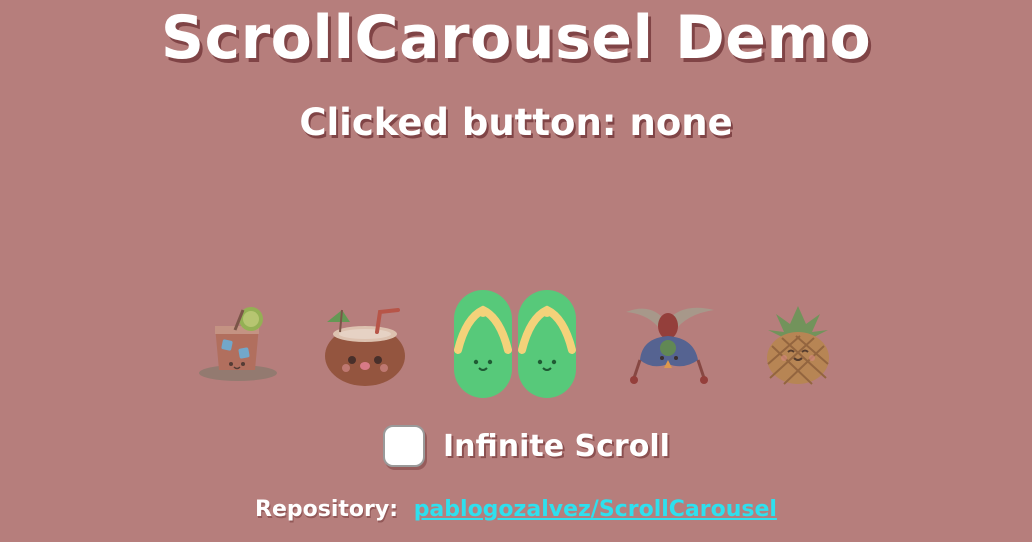  I want to click on carousel-item-pineapple, so click(798, 344).